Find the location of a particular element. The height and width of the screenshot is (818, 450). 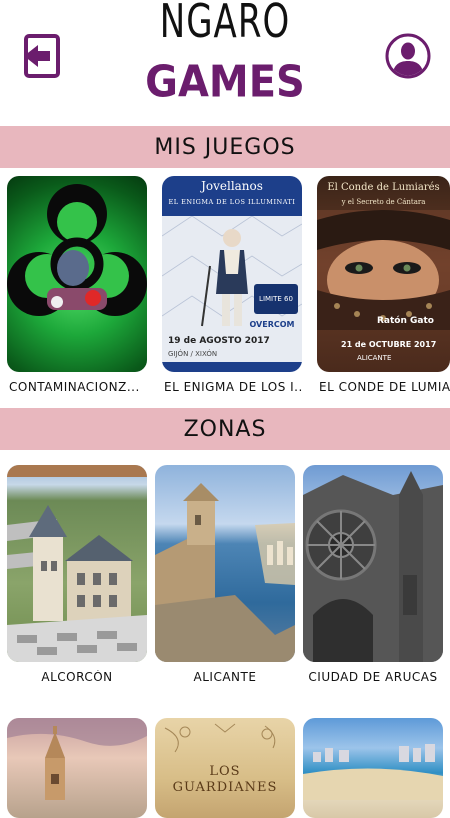

zone-card-5: LOS GUARDIANES is located at coordinates (225, 768).